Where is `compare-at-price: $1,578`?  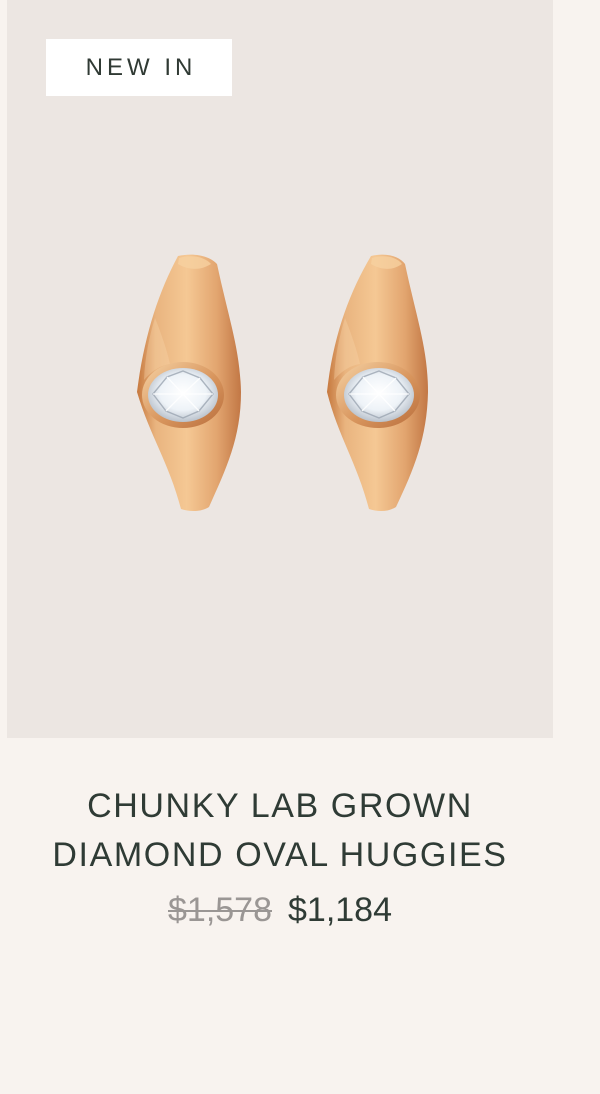
compare-at-price: $1,578 is located at coordinates (220, 910).